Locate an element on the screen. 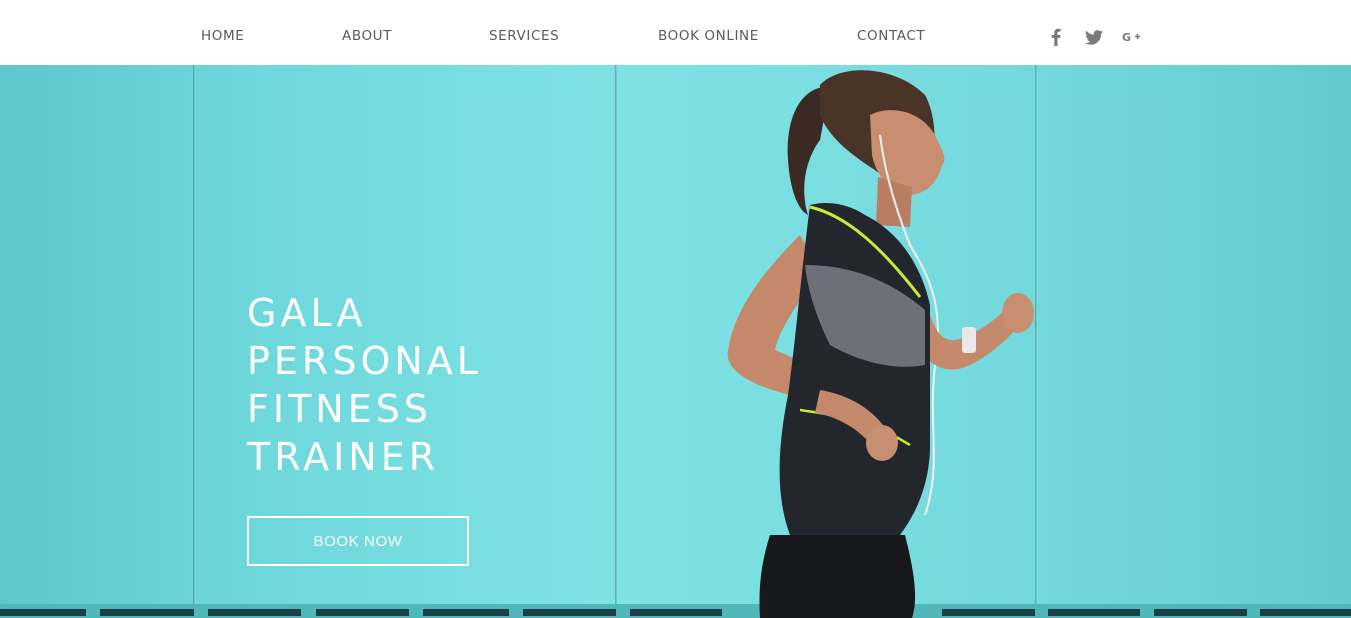 The width and height of the screenshot is (1351, 618). nav-item-about: ABOUT is located at coordinates (367, 36).